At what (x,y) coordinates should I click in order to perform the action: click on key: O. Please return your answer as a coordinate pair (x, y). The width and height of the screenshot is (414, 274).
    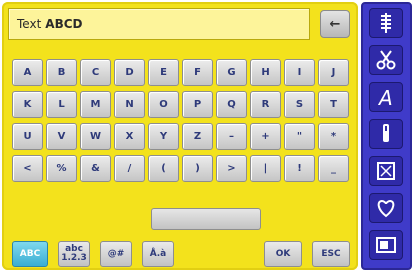
    Looking at the image, I should click on (163, 104).